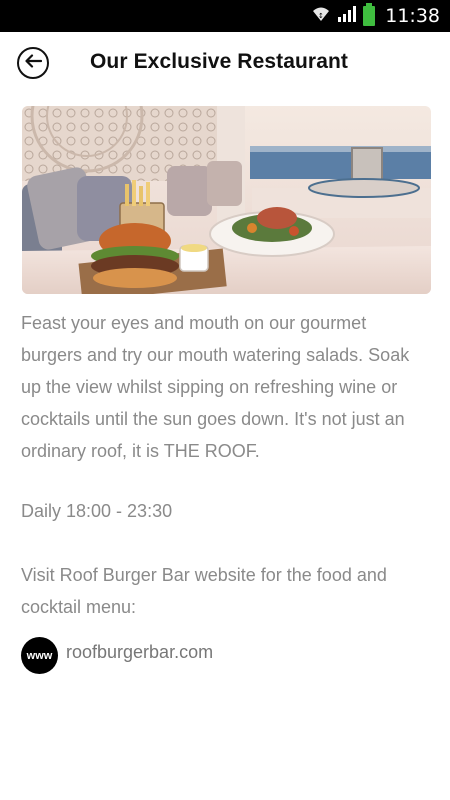 This screenshot has height=800, width=450. I want to click on back-button, so click(33, 63).